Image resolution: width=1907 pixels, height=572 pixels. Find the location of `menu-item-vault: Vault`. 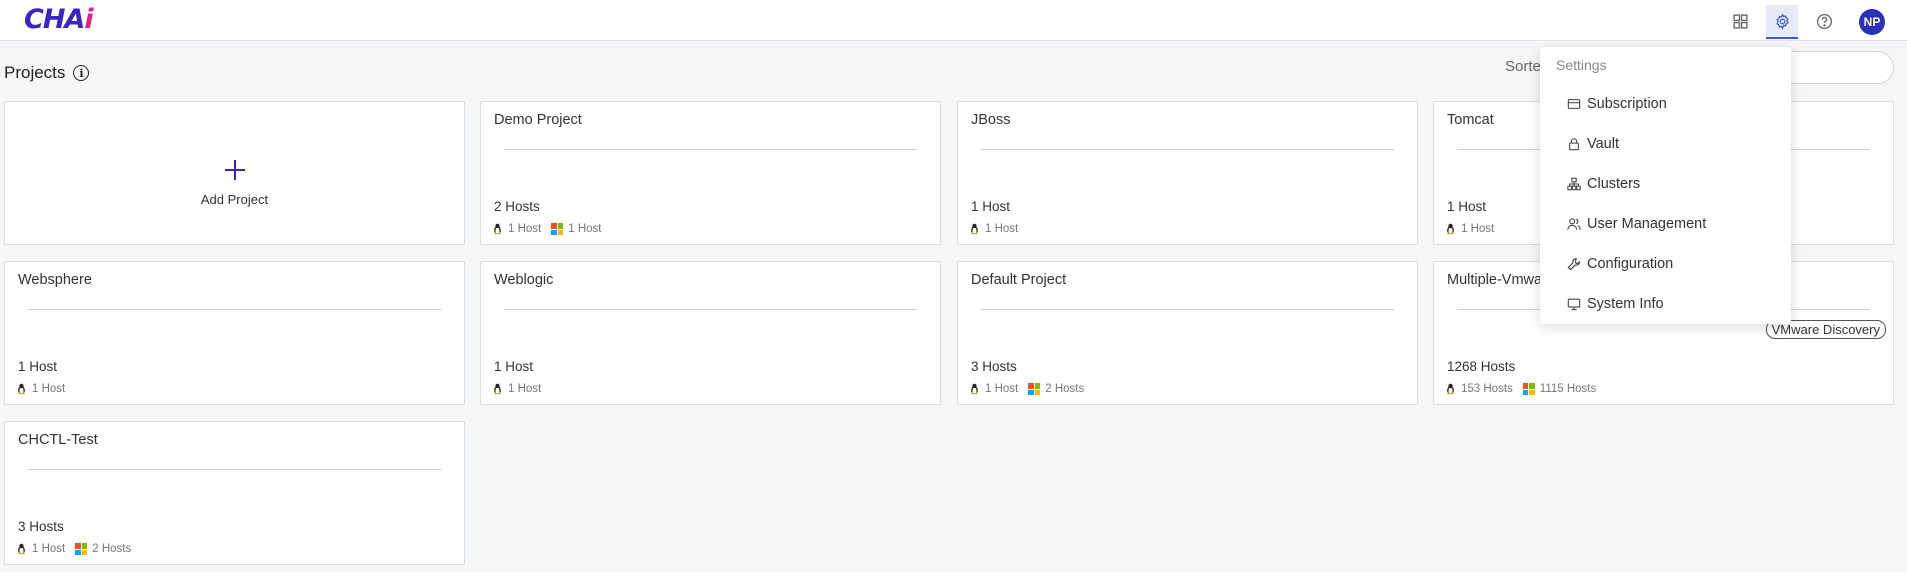

menu-item-vault: Vault is located at coordinates (1593, 144).